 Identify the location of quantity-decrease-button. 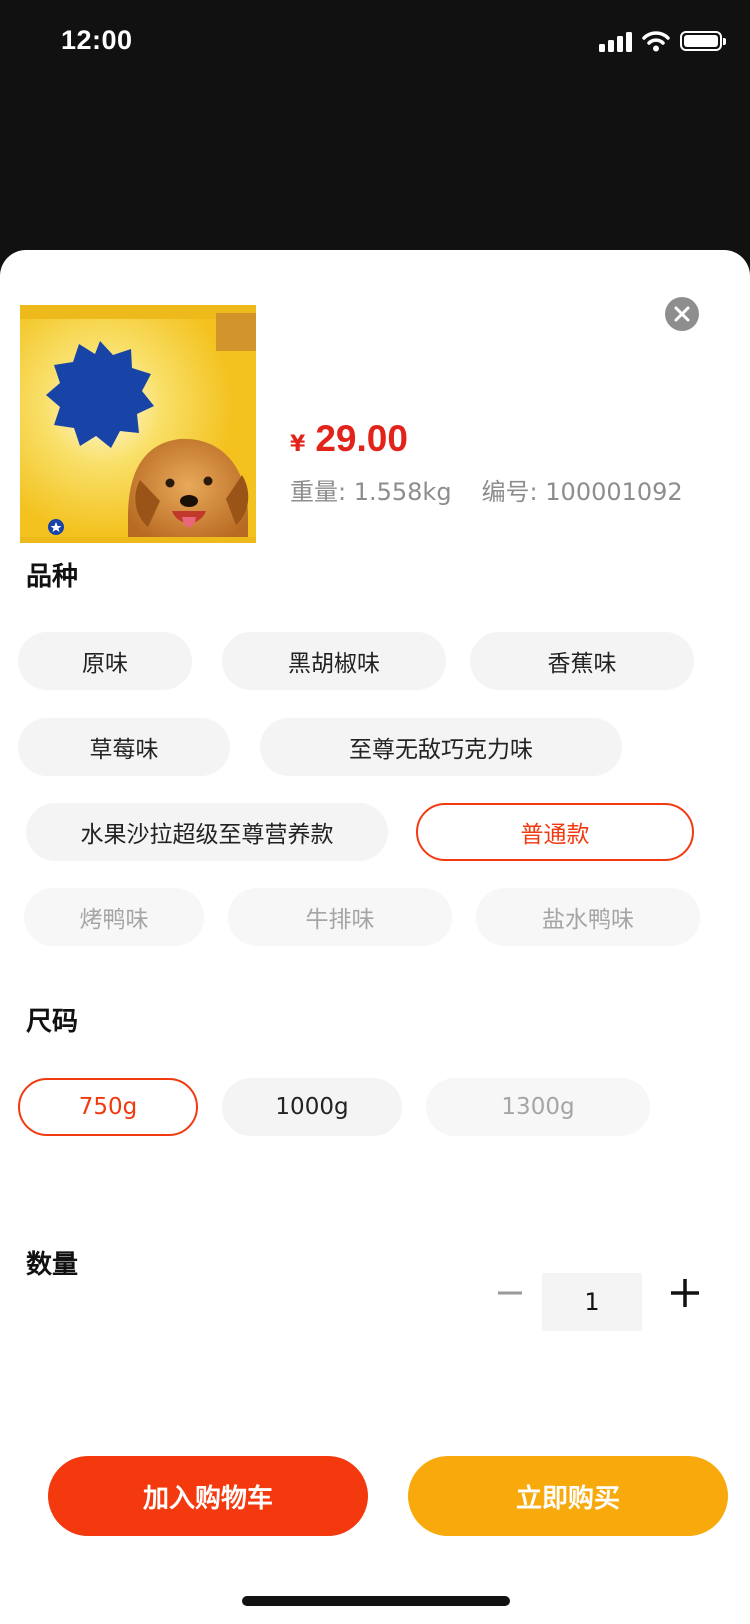
(510, 1293).